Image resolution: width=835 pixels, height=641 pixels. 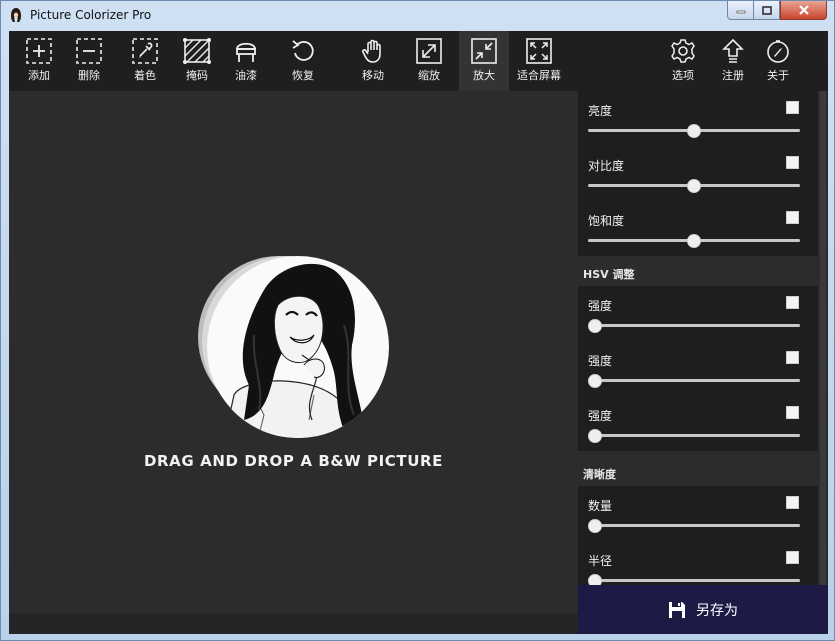 I want to click on saturation-slider-thumb, so click(x=694, y=241).